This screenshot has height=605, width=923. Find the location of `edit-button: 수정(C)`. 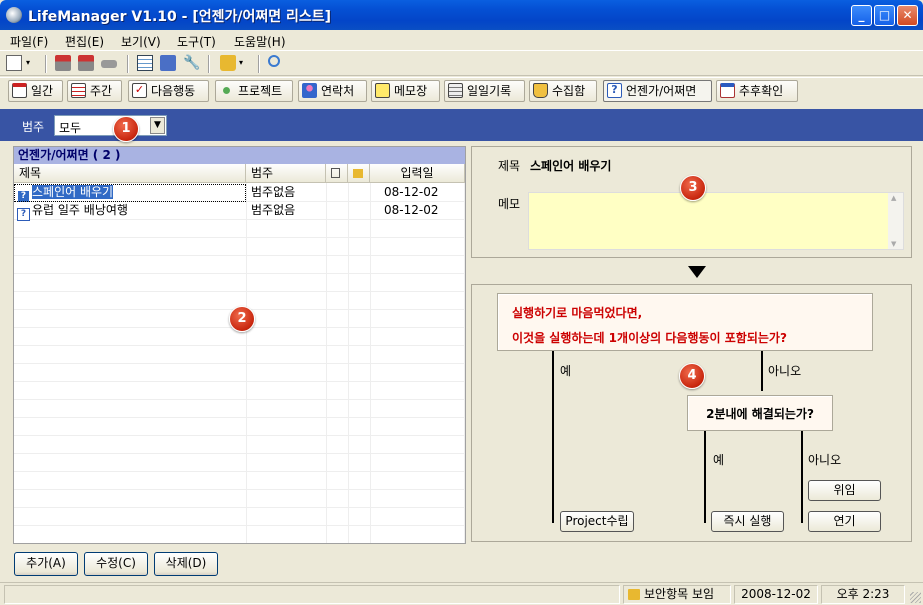

edit-button: 수정(C) is located at coordinates (116, 564).